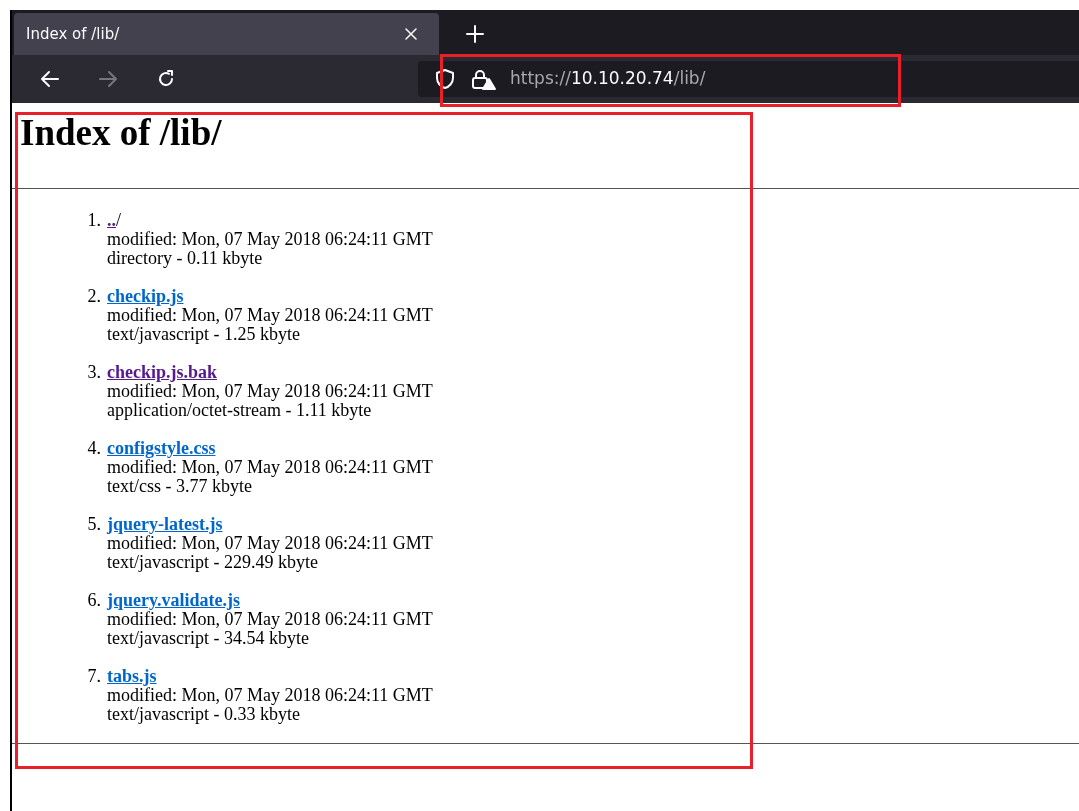 The height and width of the screenshot is (811, 1079). What do you see at coordinates (94, 449) in the screenshot?
I see `item-number: 4.` at bounding box center [94, 449].